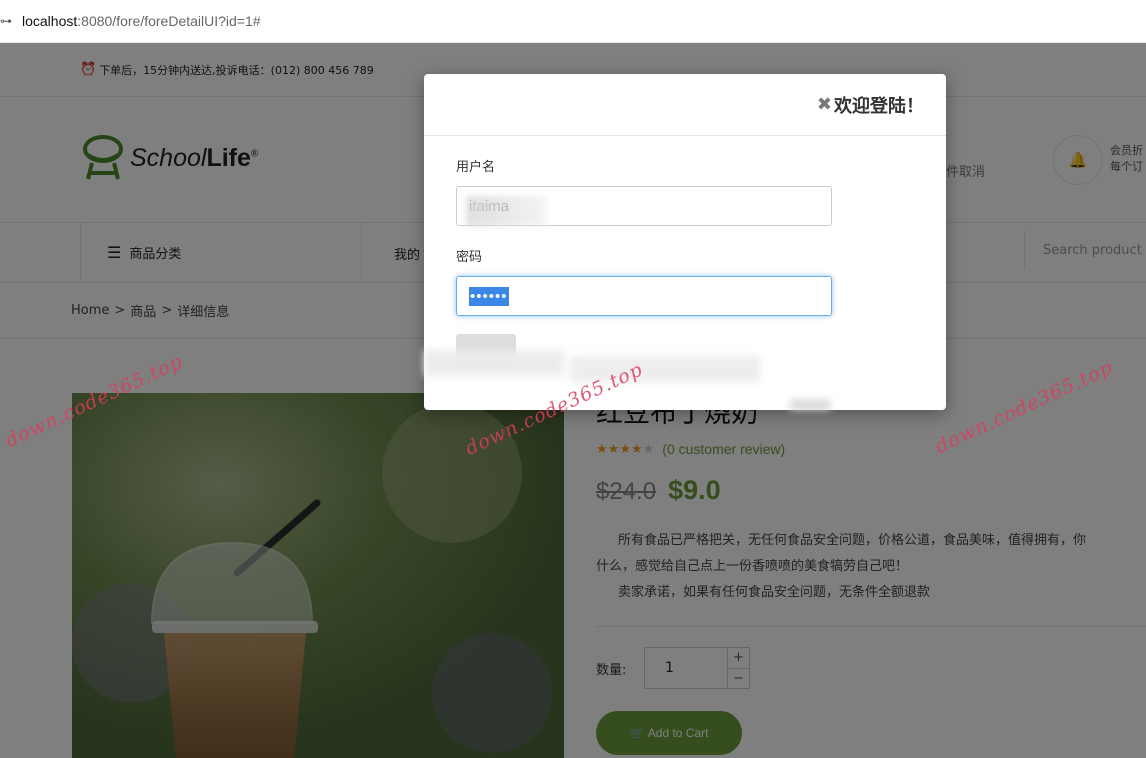 This screenshot has height=758, width=1146. What do you see at coordinates (685, 252) in the screenshot?
I see `login-form: 用户名 密码 ••••••` at bounding box center [685, 252].